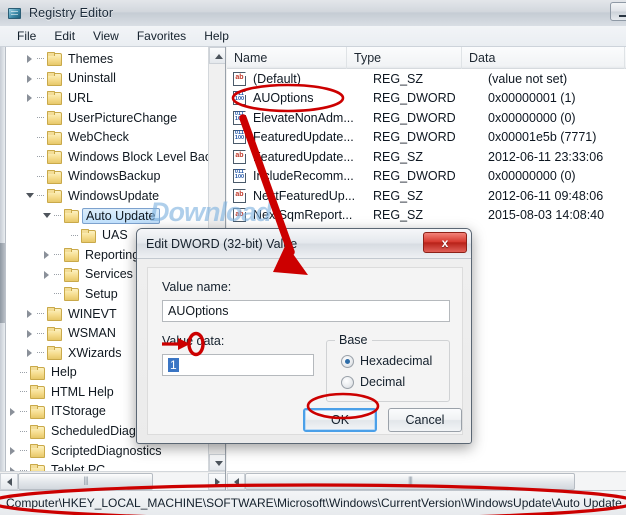 Image resolution: width=626 pixels, height=515 pixels. Describe the element at coordinates (107, 98) in the screenshot. I see `tree-item-url: URL` at that location.